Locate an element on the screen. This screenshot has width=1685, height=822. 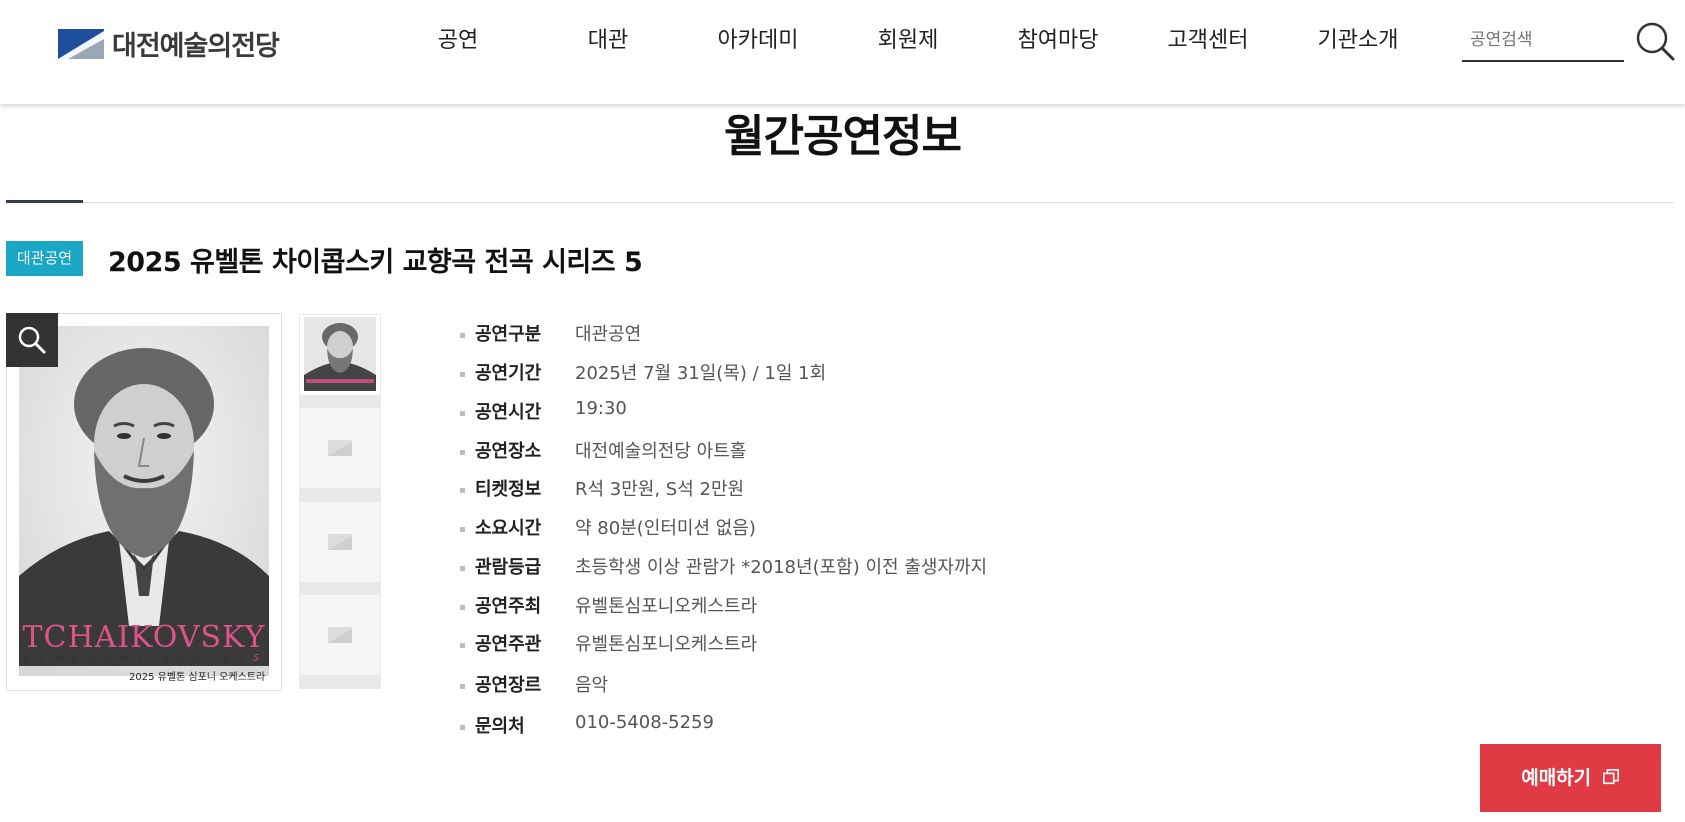
thumbnail-list is located at coordinates (340, 501).